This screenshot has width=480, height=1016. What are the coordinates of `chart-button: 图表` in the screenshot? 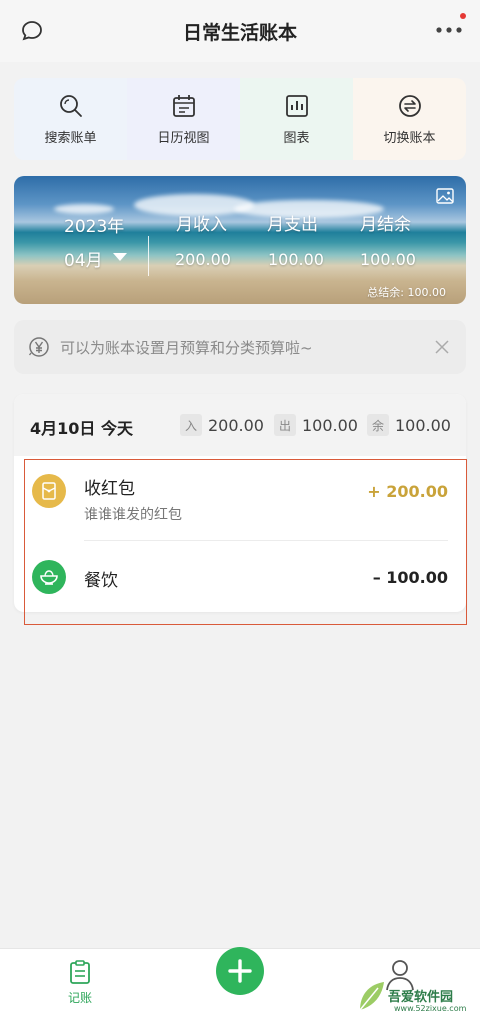 It's located at (296, 119).